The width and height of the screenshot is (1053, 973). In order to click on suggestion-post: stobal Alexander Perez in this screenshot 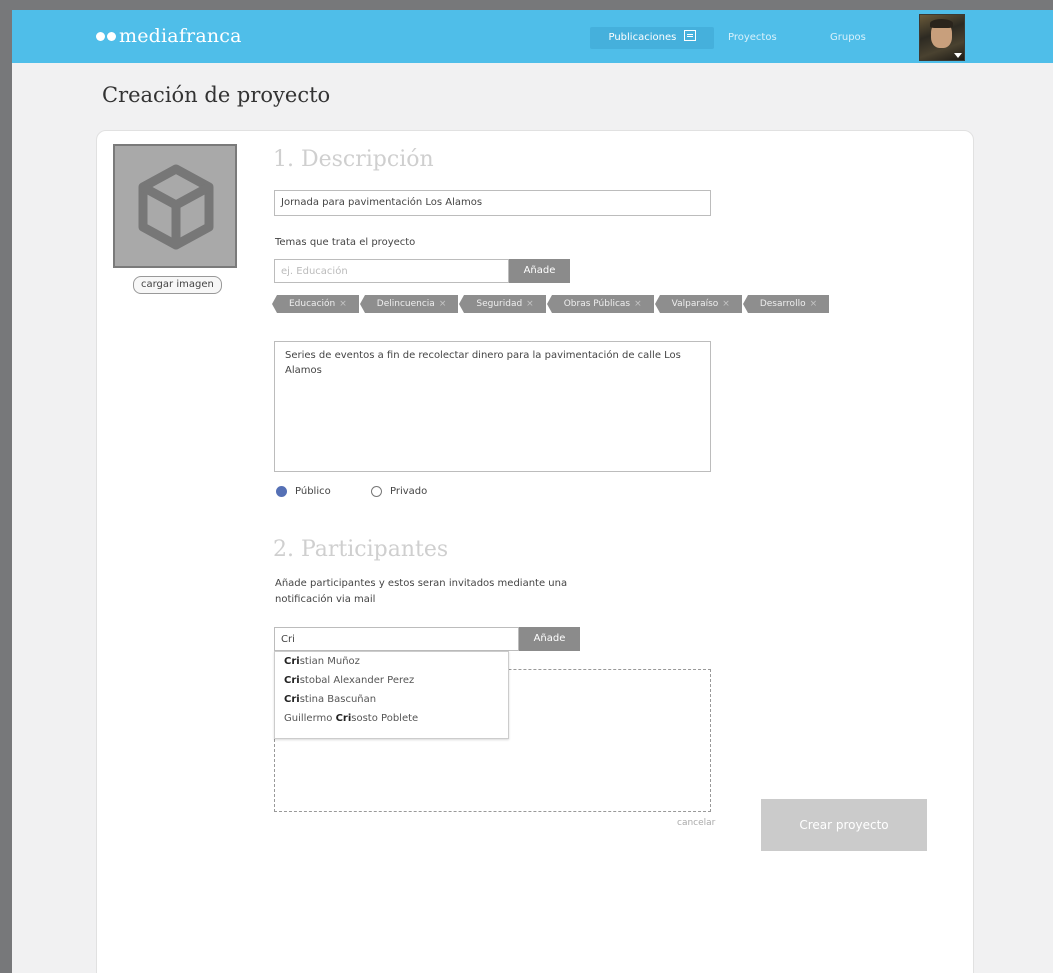, I will do `click(357, 680)`.